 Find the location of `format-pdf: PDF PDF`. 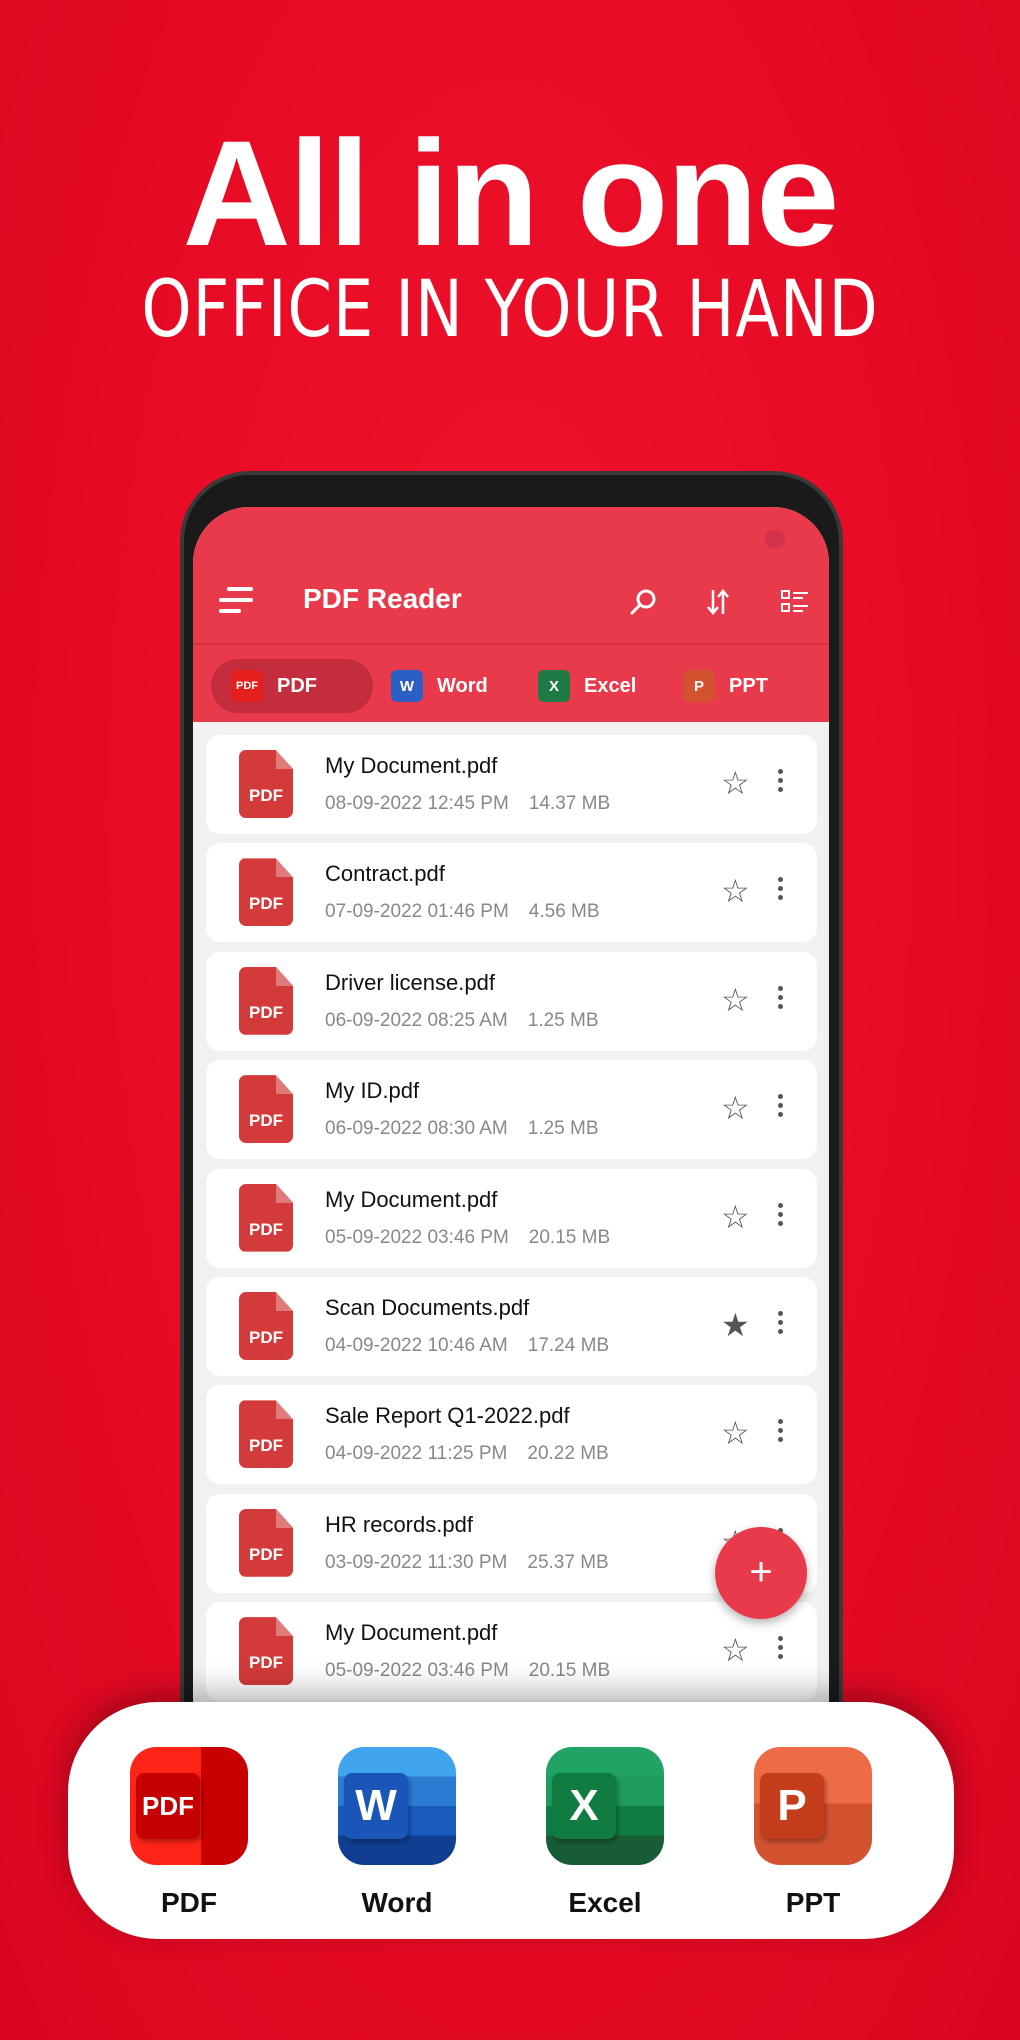

format-pdf: PDF PDF is located at coordinates (189, 1833).